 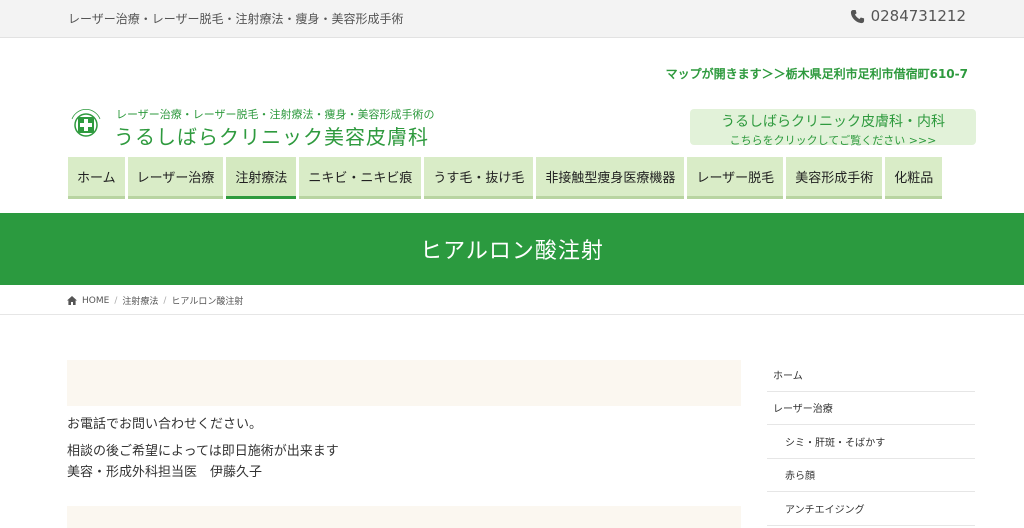 I want to click on doctor-text: 美容・形成外科担当医 伊藤久子, so click(x=165, y=472).